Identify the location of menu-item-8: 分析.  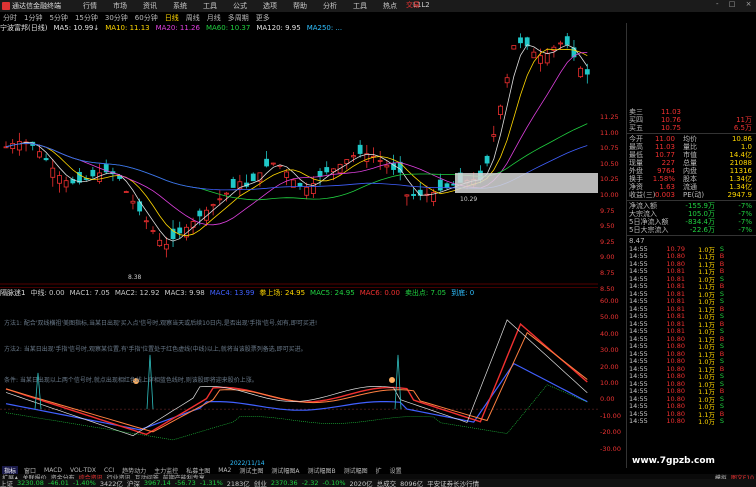
(330, 6).